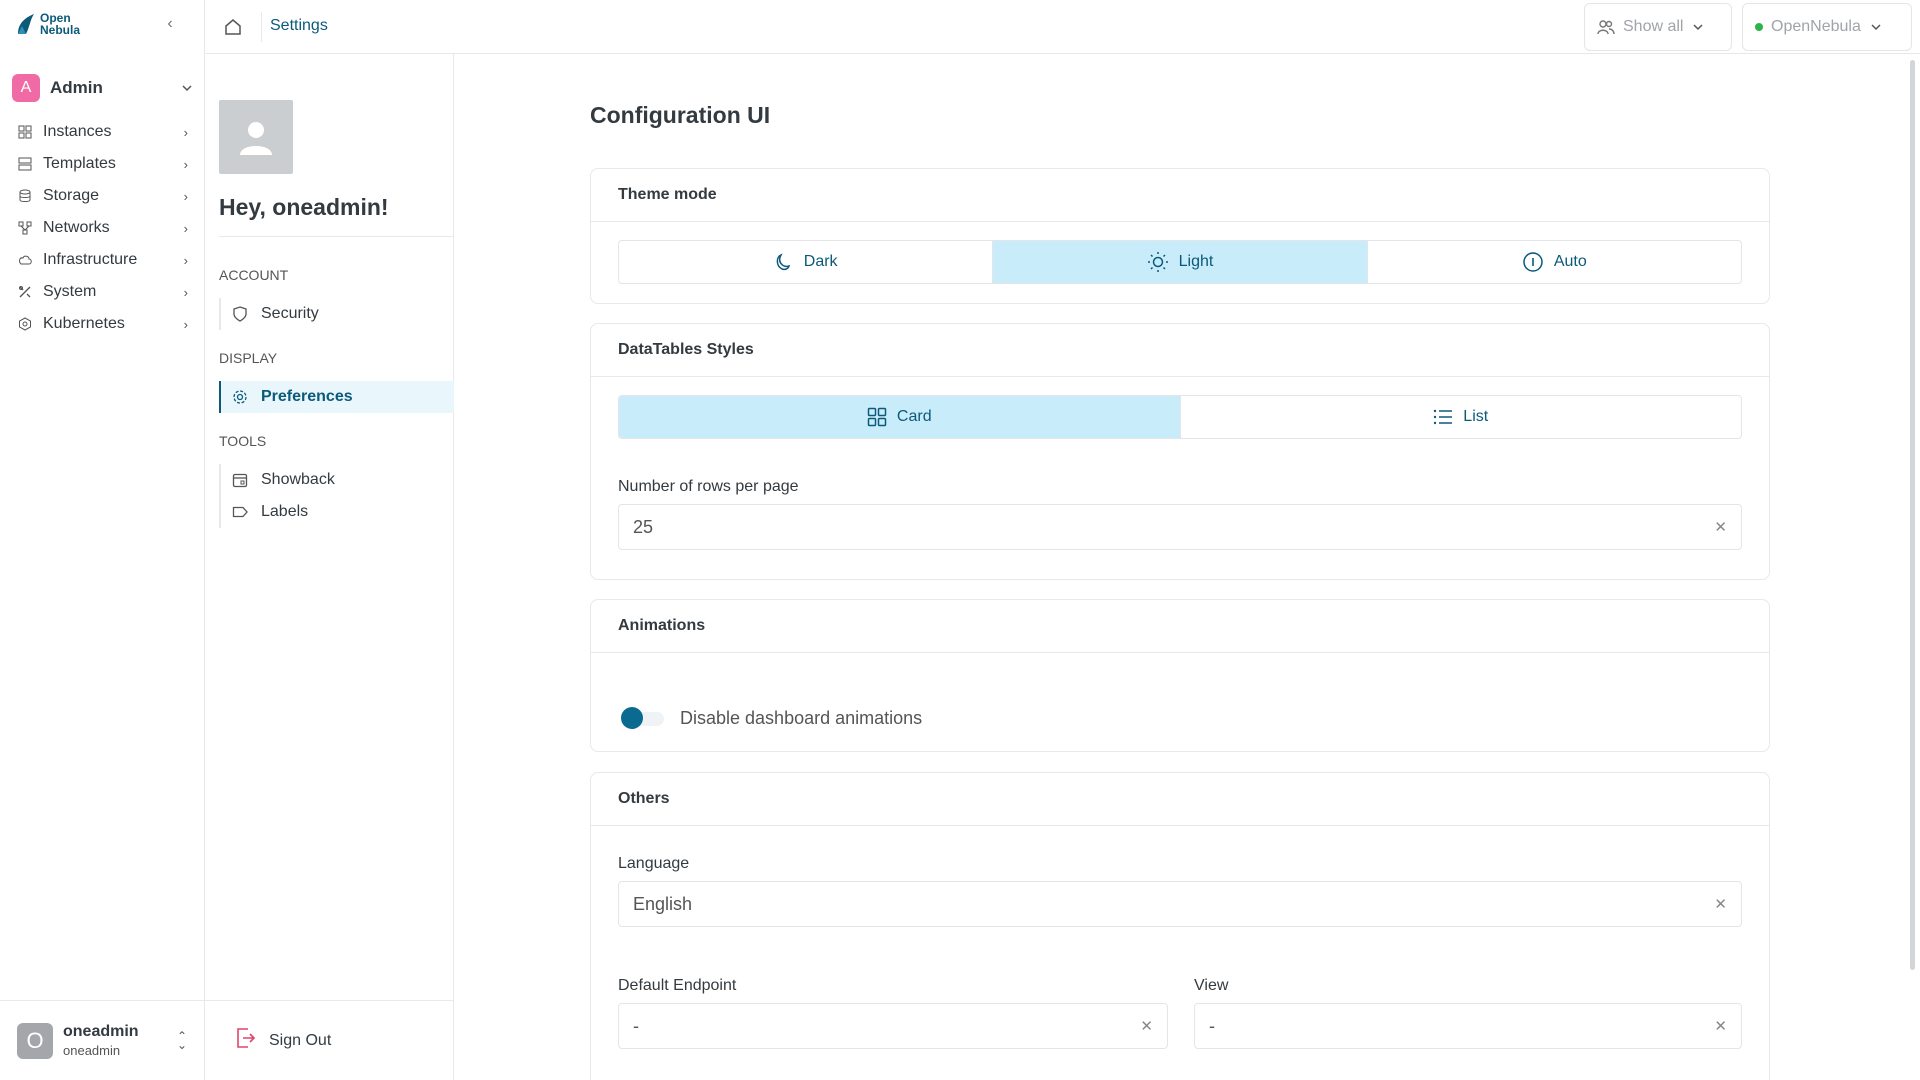 This screenshot has width=1920, height=1080. What do you see at coordinates (187, 88) in the screenshot?
I see `chevron-down-icon` at bounding box center [187, 88].